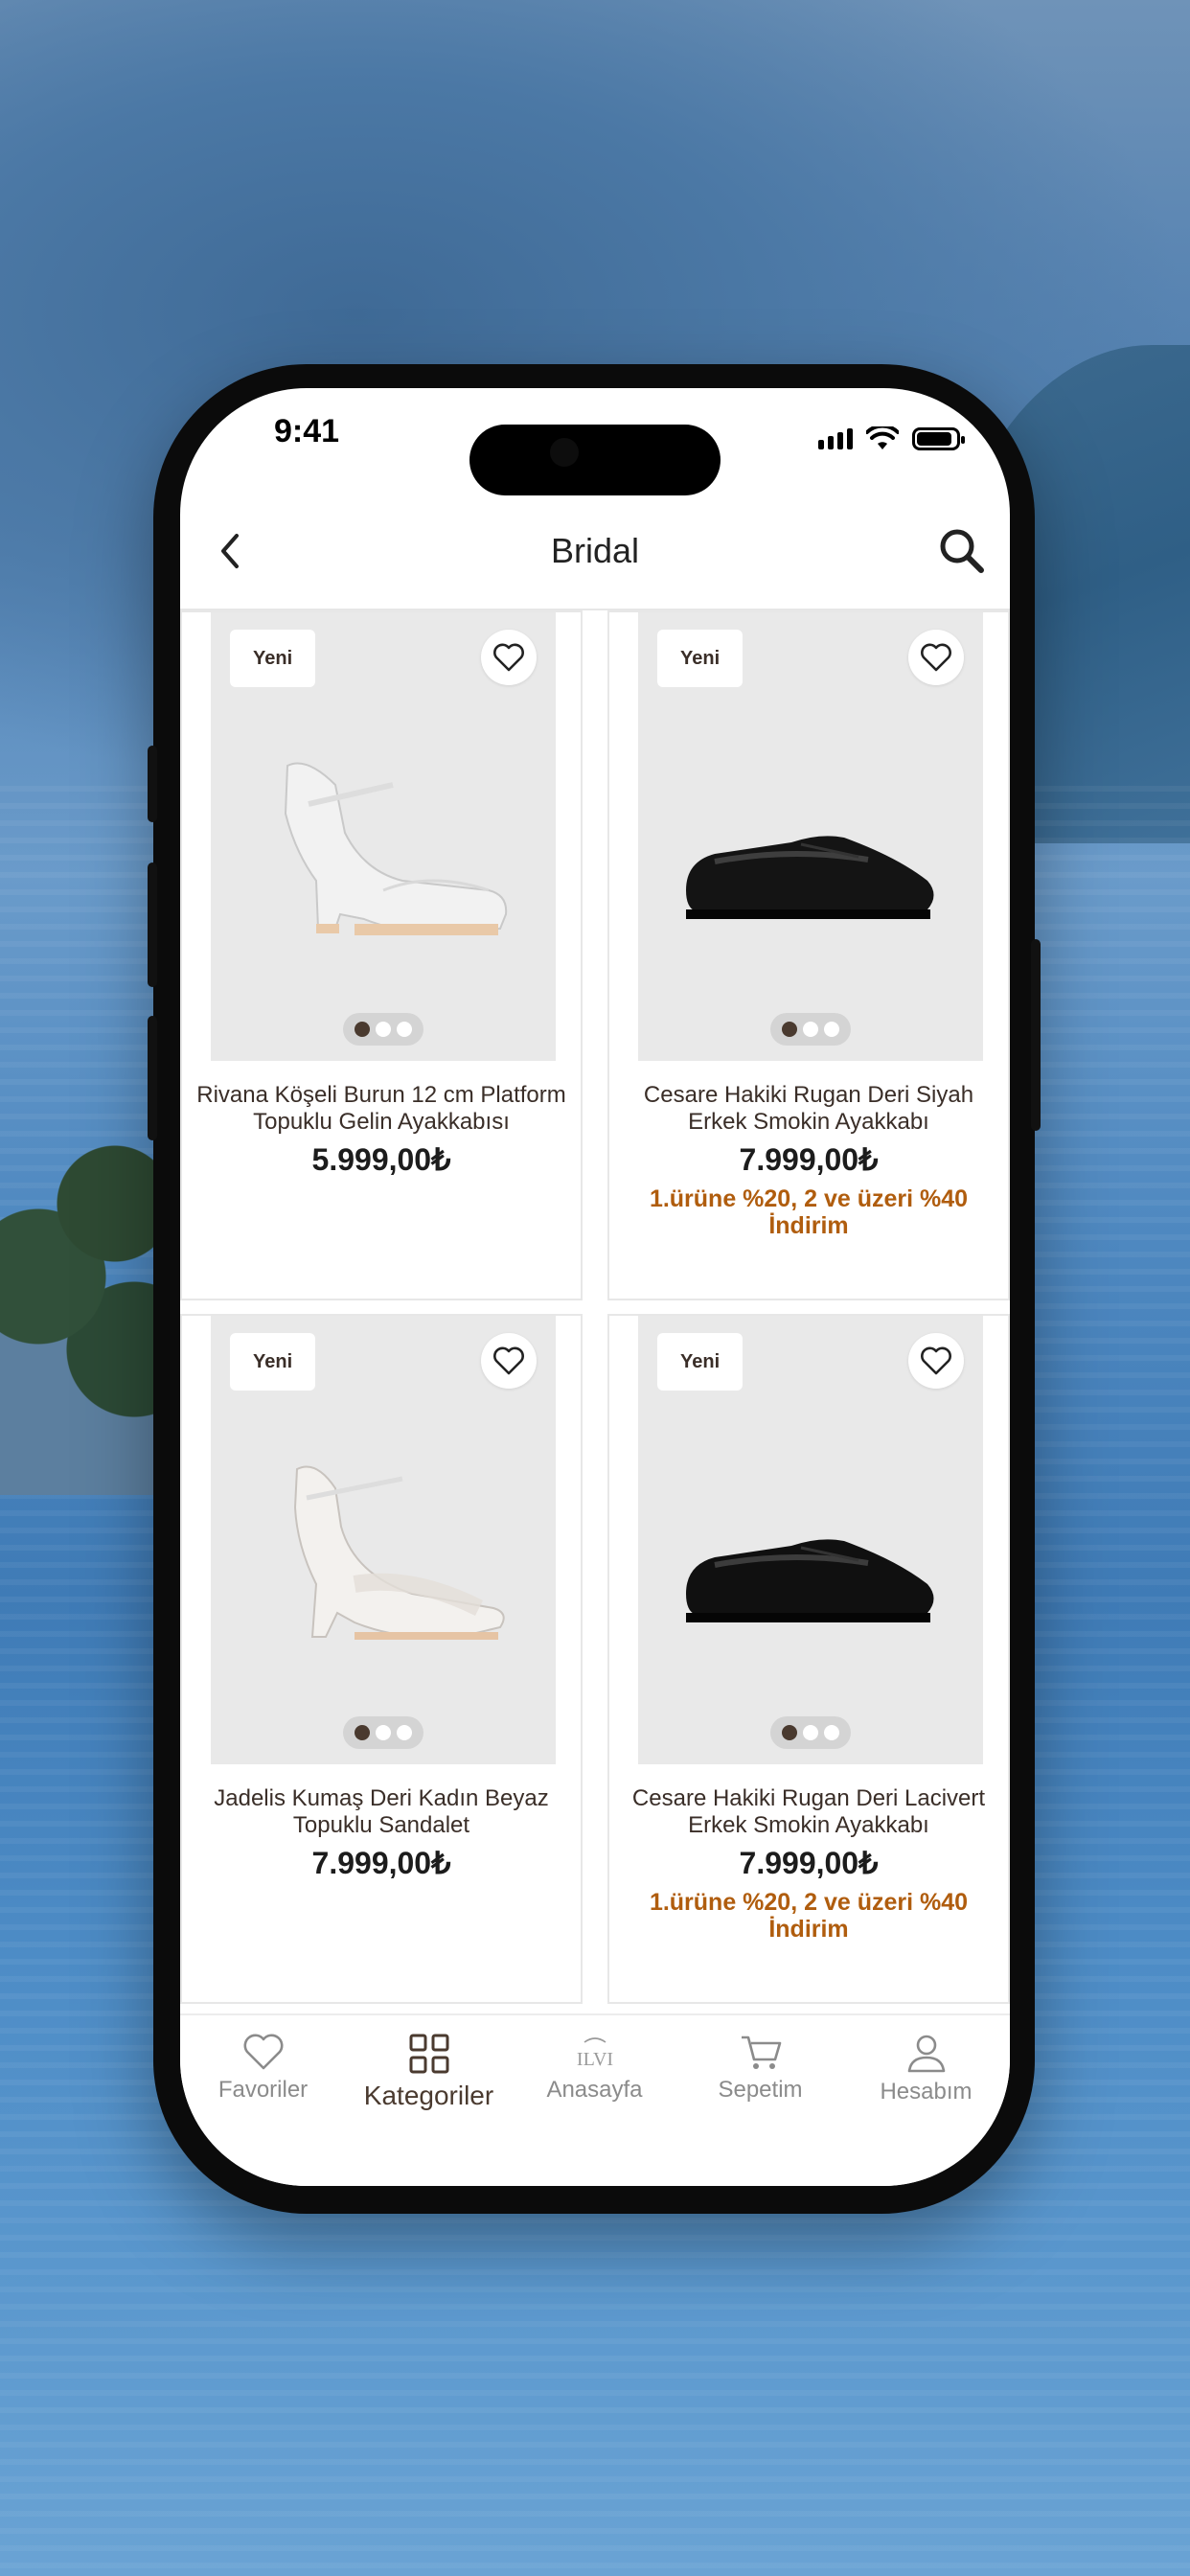  I want to click on status-icons, so click(891, 438).